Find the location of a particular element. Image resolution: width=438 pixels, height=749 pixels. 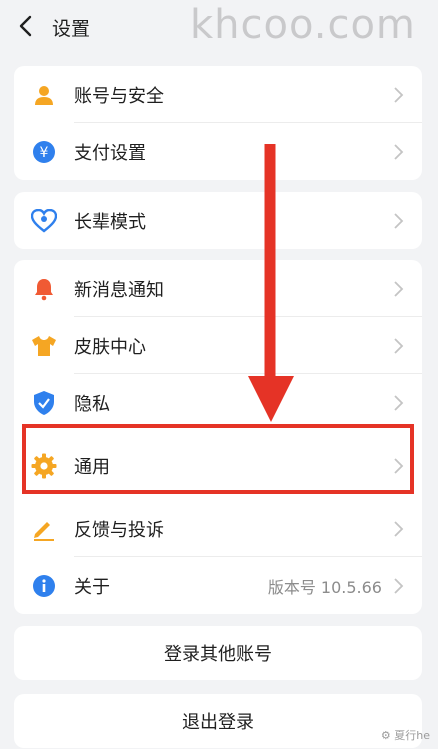

heart-icon is located at coordinates (44, 221).